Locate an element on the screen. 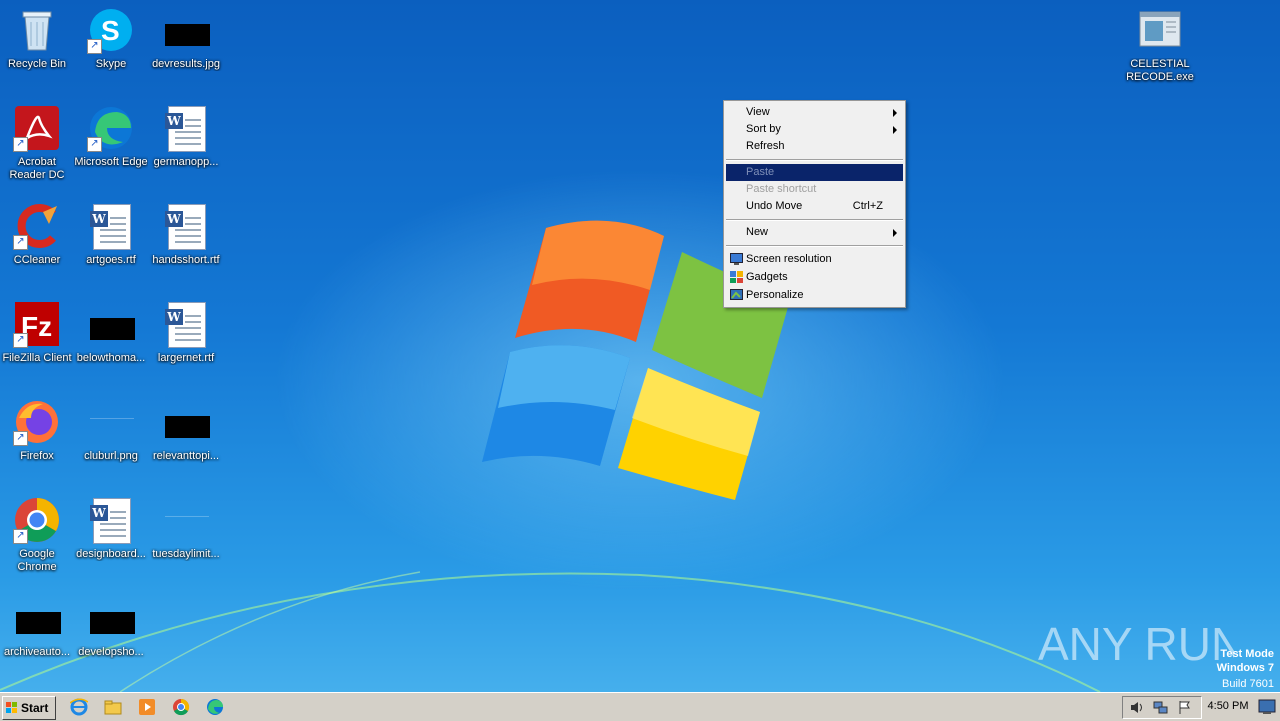 The width and height of the screenshot is (1280, 721). desktop-icon-filezilla: Fz ↗ FileZilla Client is located at coordinates (37, 332).